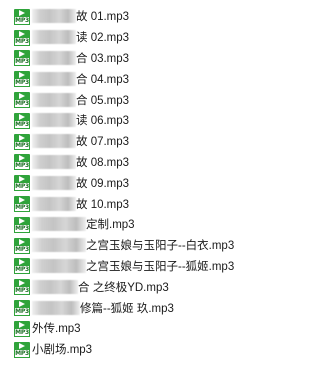  I want to click on file-name: 故 08.mp3, so click(103, 162).